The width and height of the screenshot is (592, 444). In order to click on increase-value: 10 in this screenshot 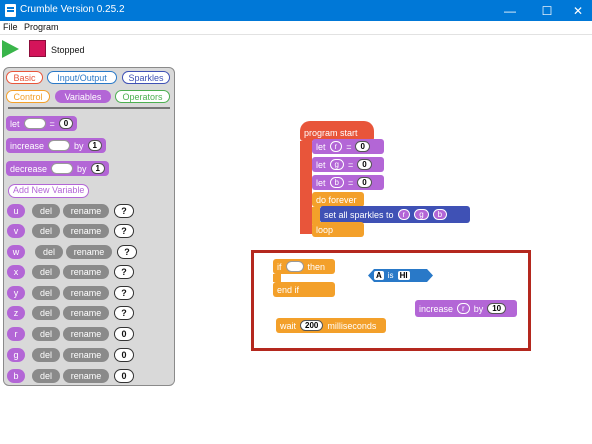, I will do `click(497, 308)`.